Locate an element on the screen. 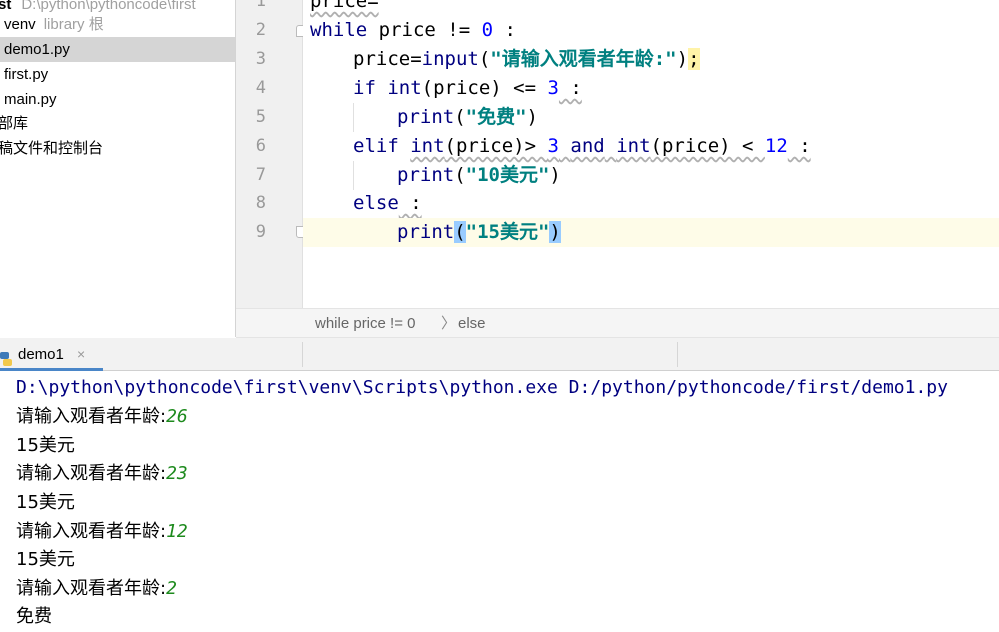 Image resolution: width=999 pixels, height=632 pixels. code-line: print("免费") is located at coordinates (698, 117).